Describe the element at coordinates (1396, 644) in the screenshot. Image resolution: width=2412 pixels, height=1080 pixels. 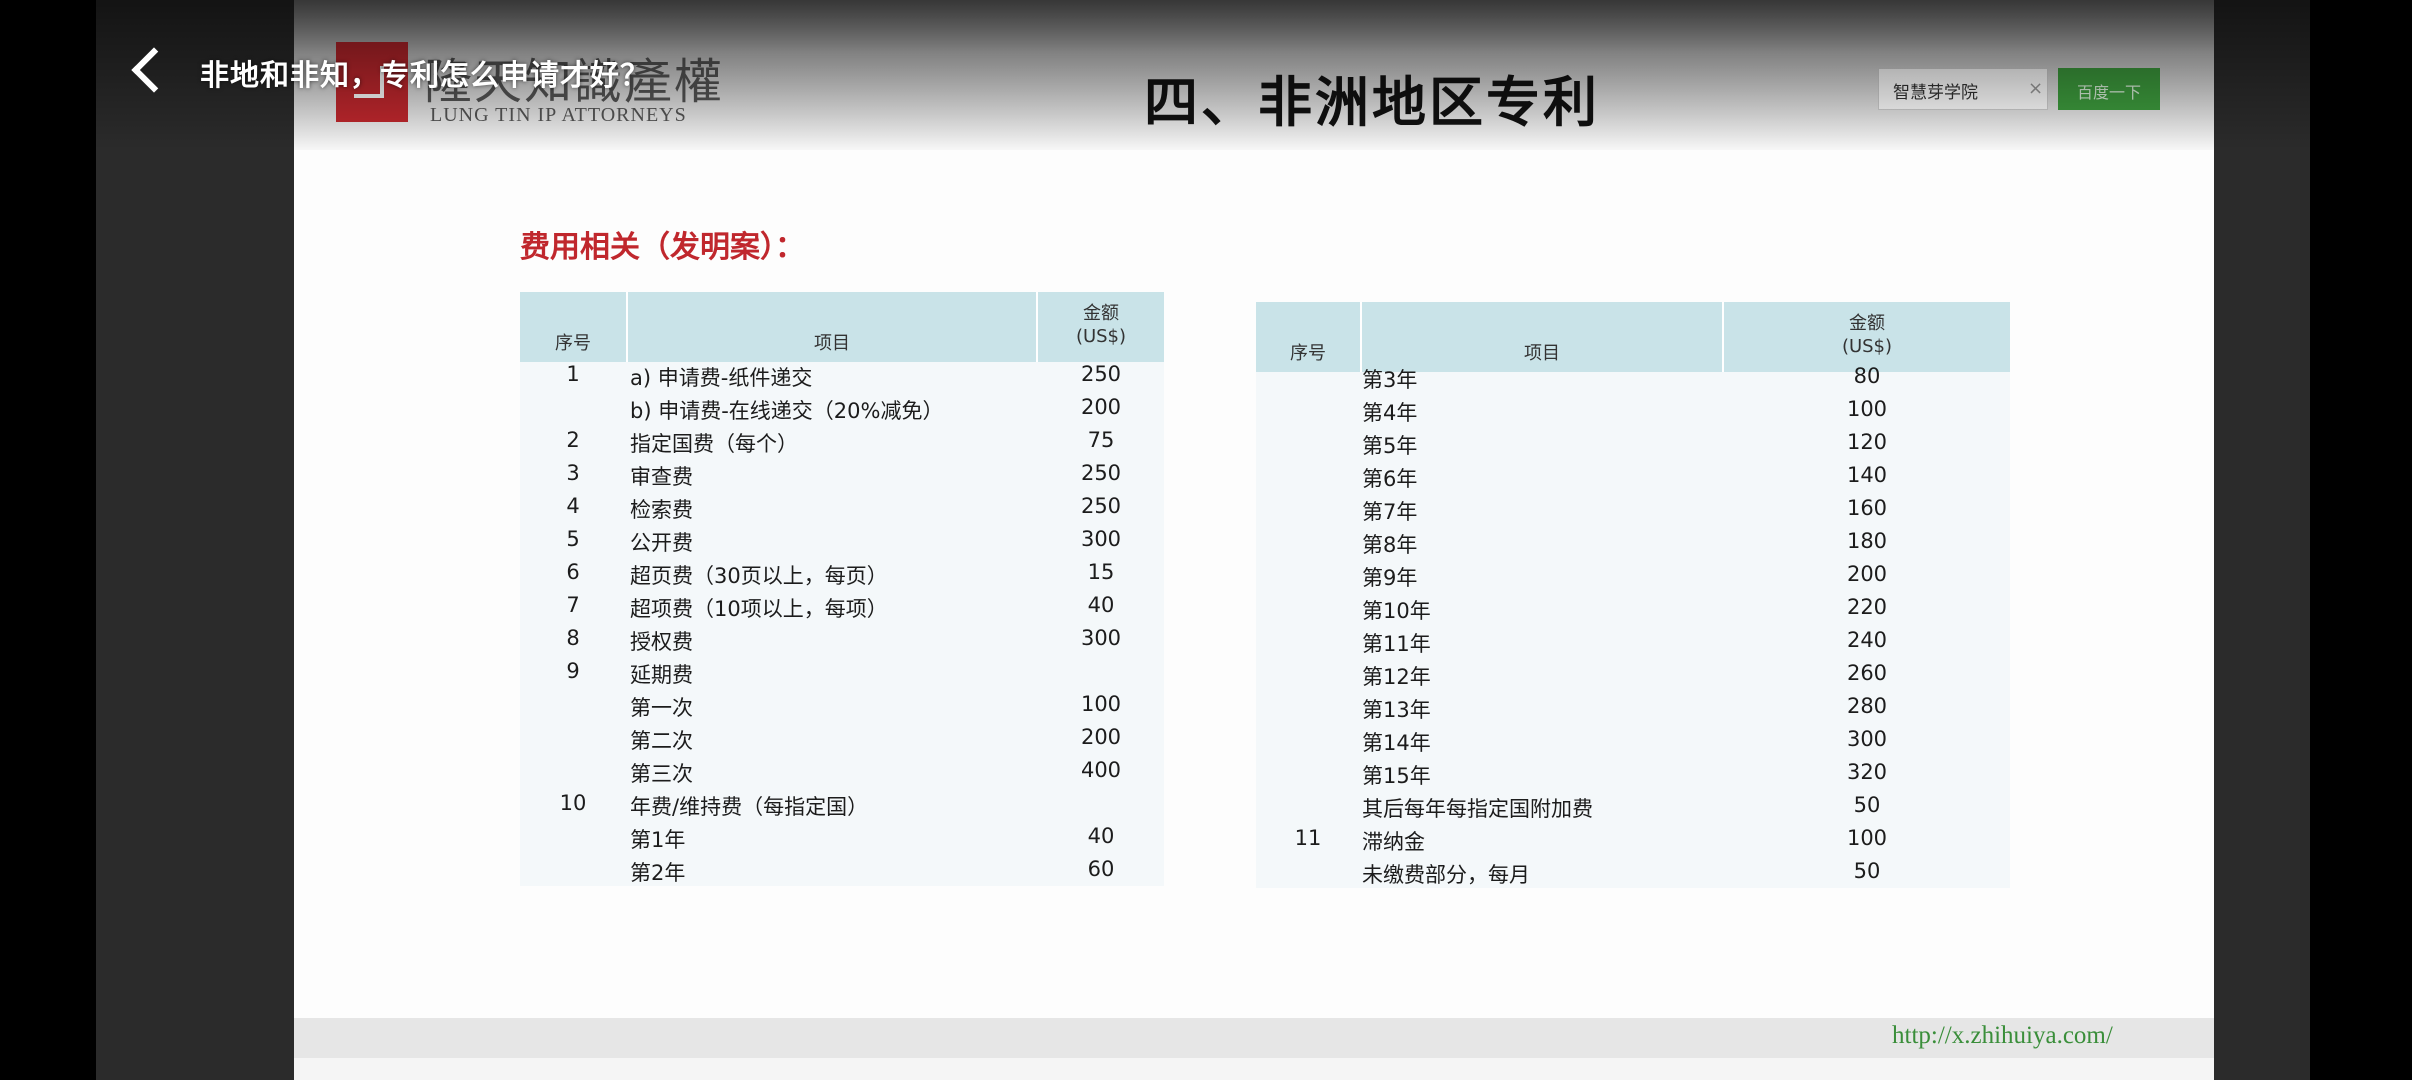
I see `row-item: 第11年` at that location.